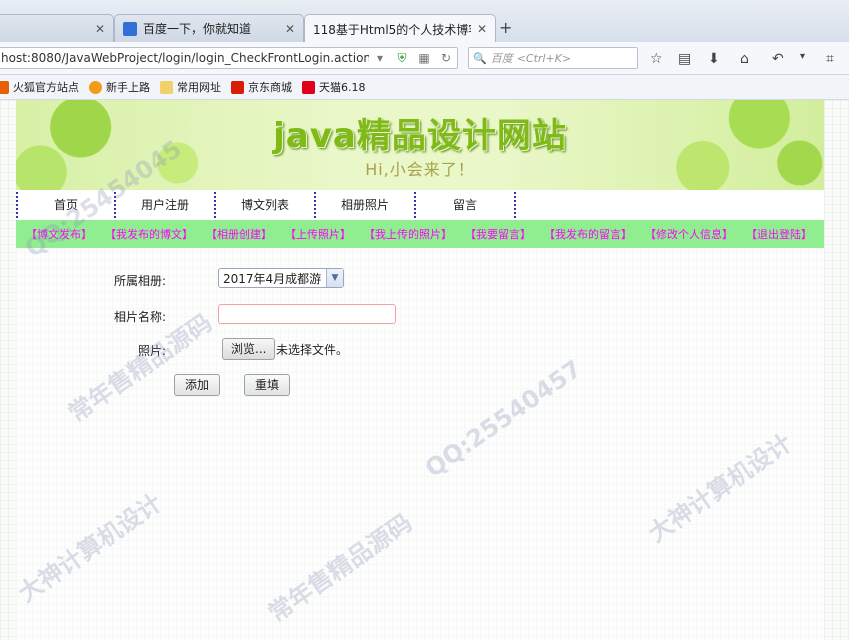 This screenshot has width=849, height=640. I want to click on bookmark-label: 常用网址, so click(199, 87).